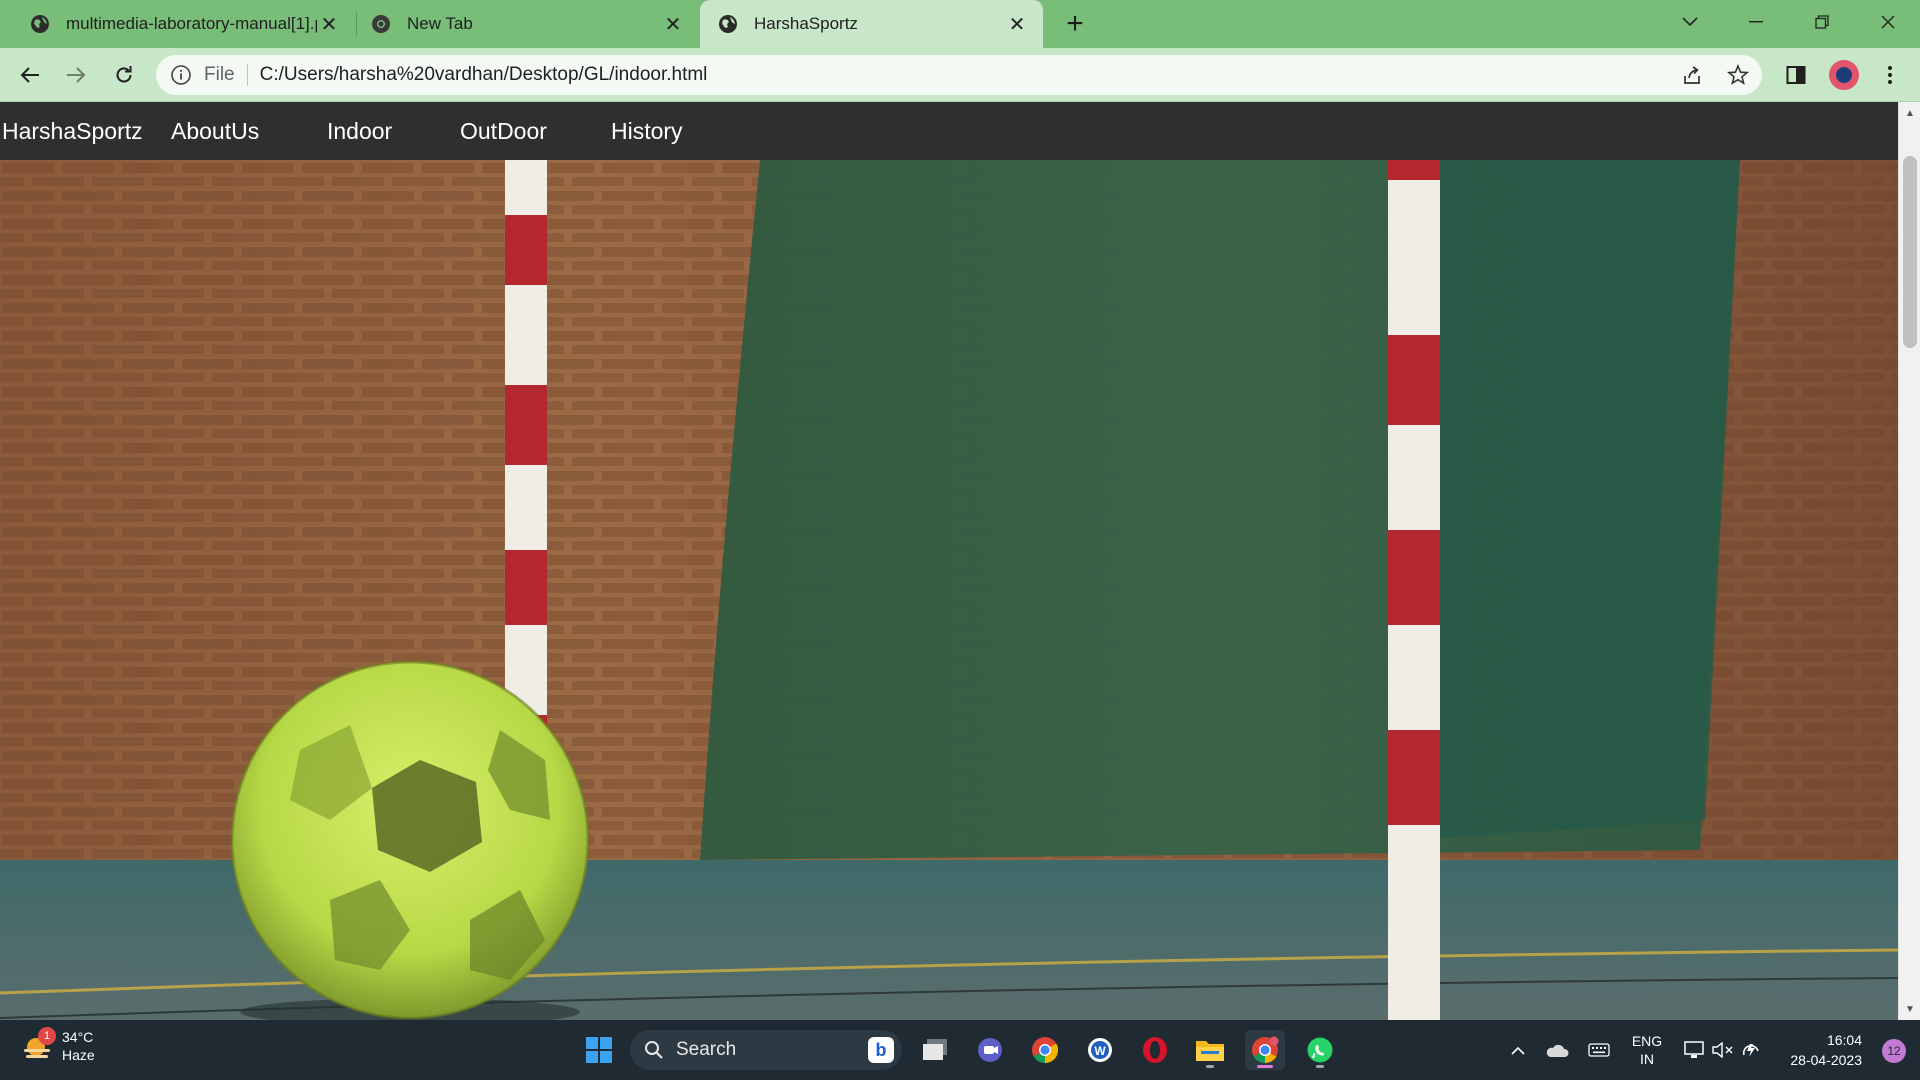 The width and height of the screenshot is (1920, 1080). What do you see at coordinates (1694, 1050) in the screenshot?
I see `network-icon` at bounding box center [1694, 1050].